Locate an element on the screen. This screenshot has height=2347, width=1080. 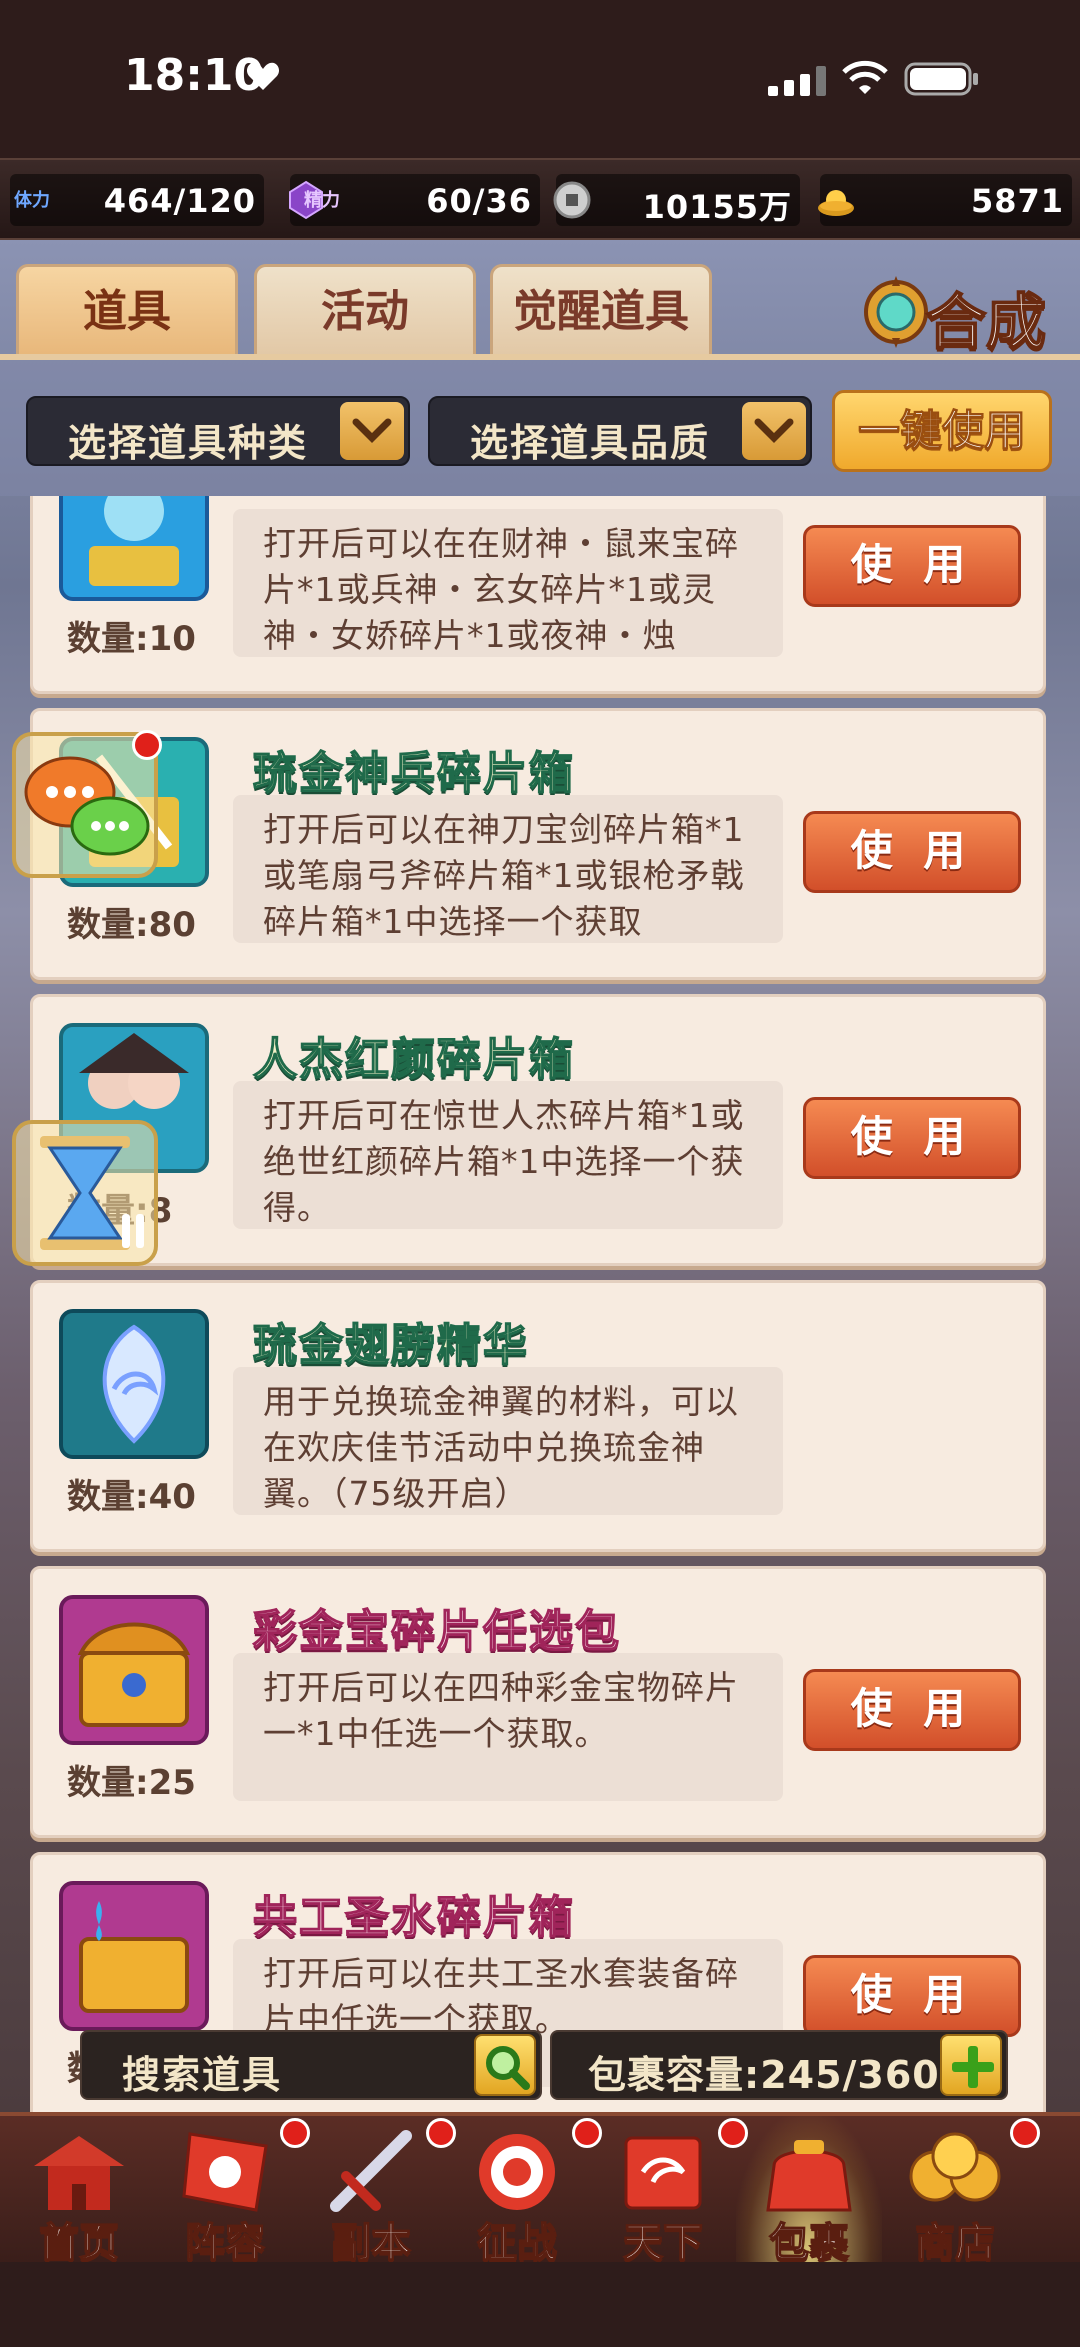
filter-row: 选择道具种类 选择道具品质 一键使用 is located at coordinates (540, 428).